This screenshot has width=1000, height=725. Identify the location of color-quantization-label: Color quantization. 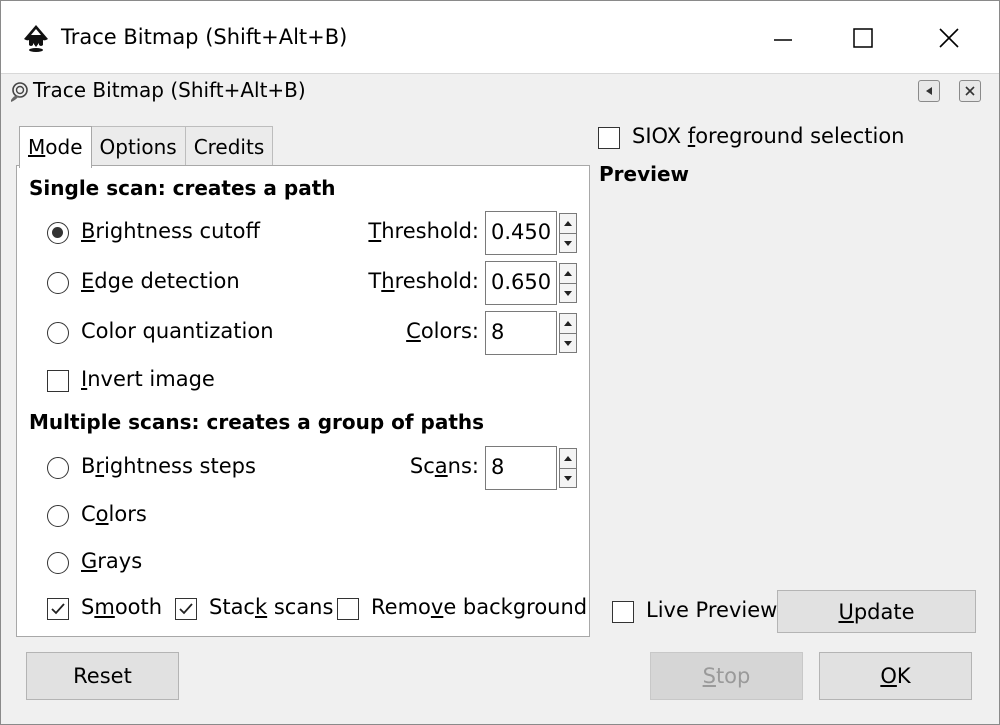
(177, 331).